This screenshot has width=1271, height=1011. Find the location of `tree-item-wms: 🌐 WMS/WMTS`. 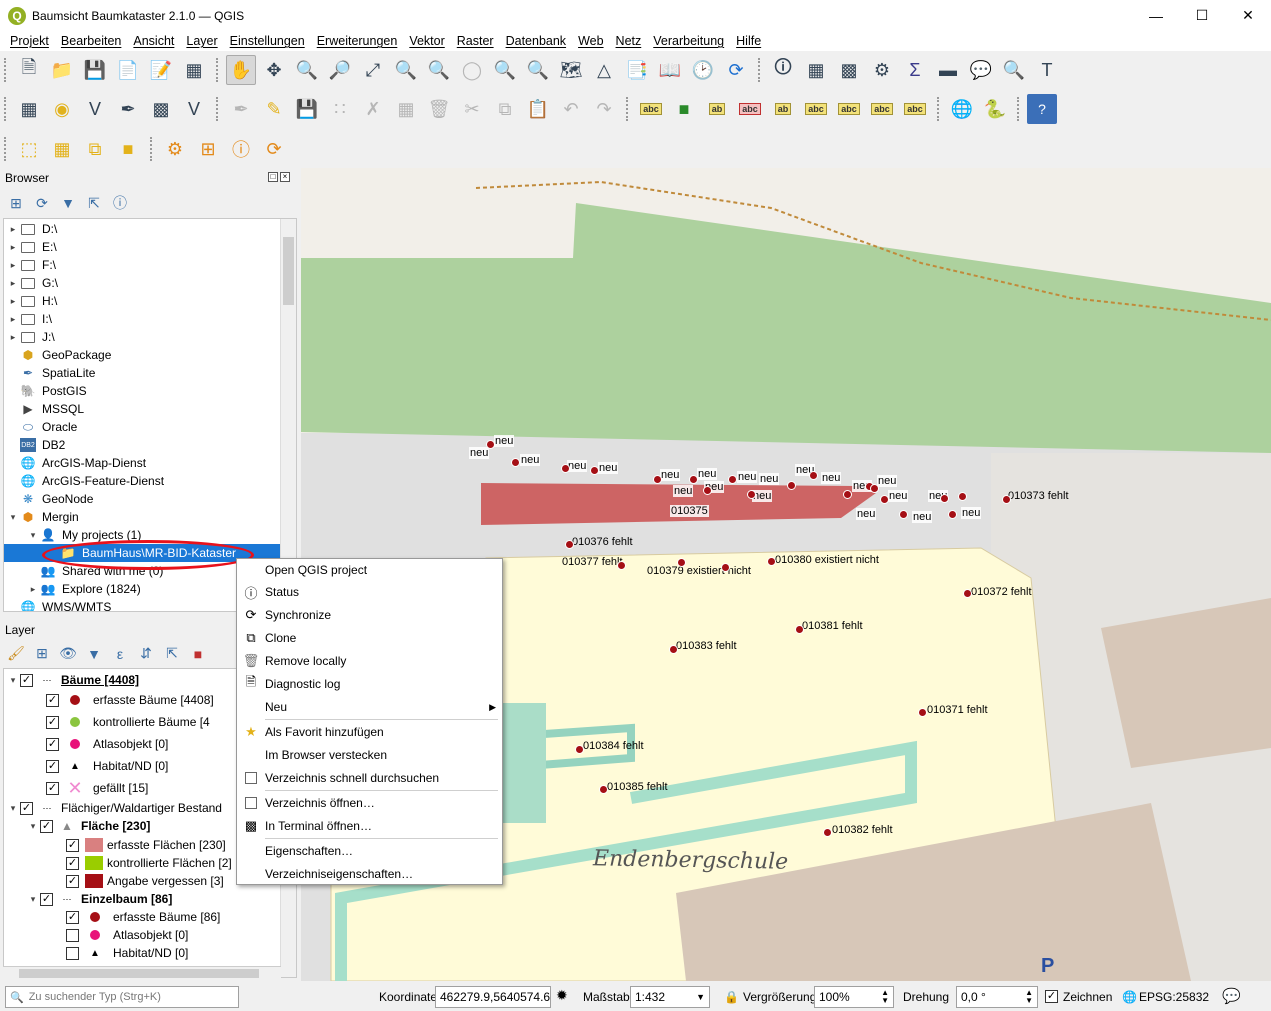

tree-item-wms: 🌐 WMS/WMTS is located at coordinates (59, 604).